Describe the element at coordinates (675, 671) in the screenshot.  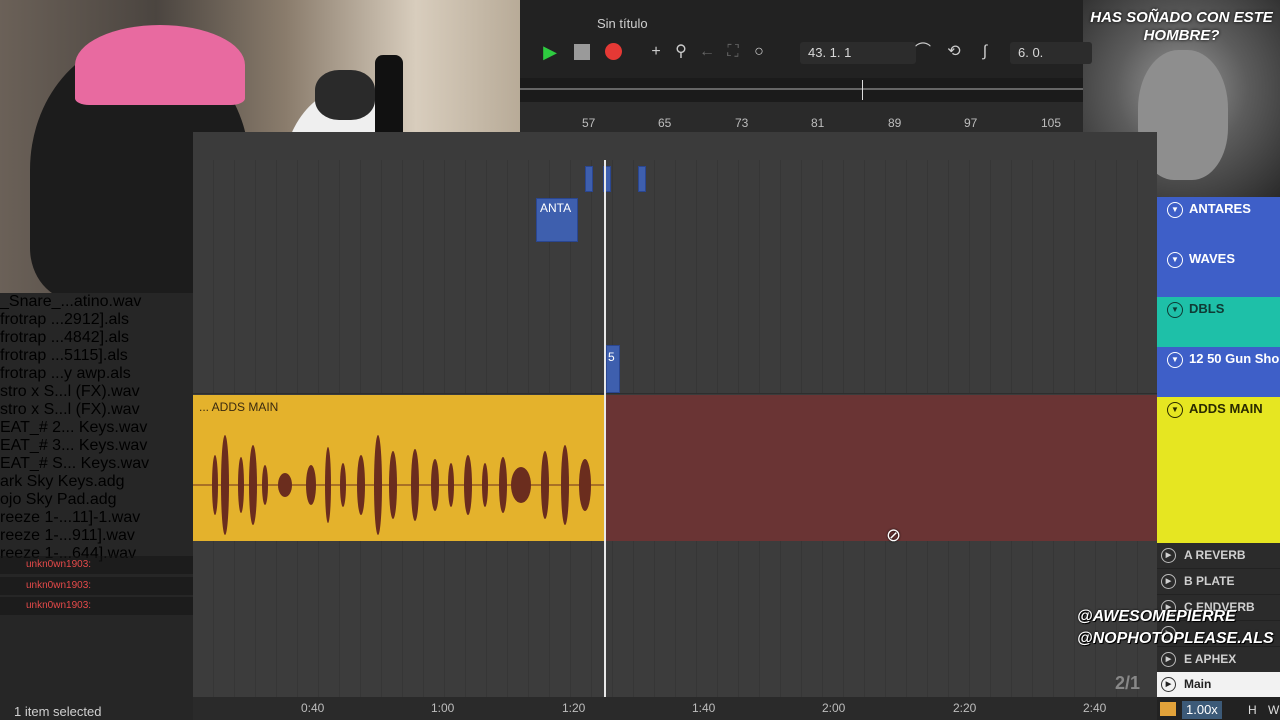
I see `main-lane` at that location.